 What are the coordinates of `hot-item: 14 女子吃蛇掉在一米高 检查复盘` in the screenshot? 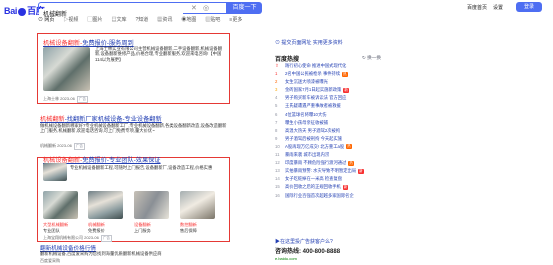 It's located at (330, 179).